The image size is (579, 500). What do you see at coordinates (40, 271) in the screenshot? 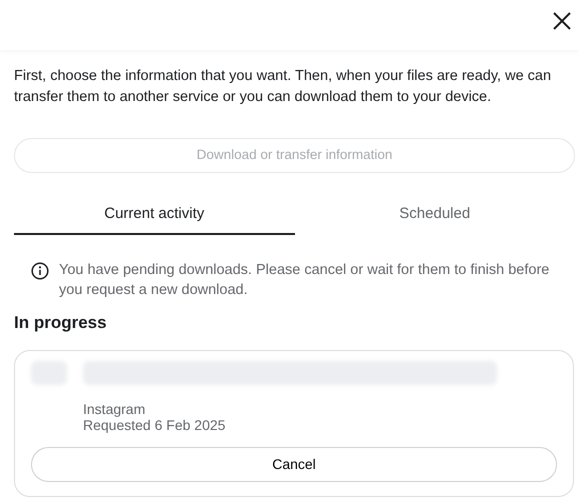
I see `info-icon` at bounding box center [40, 271].